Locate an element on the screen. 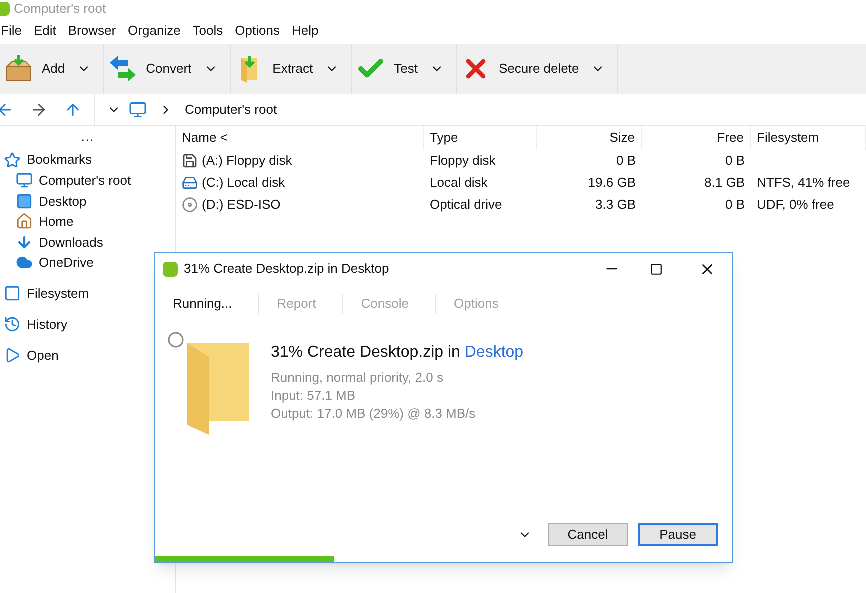  toolbar-button: Extract is located at coordinates (278, 69).